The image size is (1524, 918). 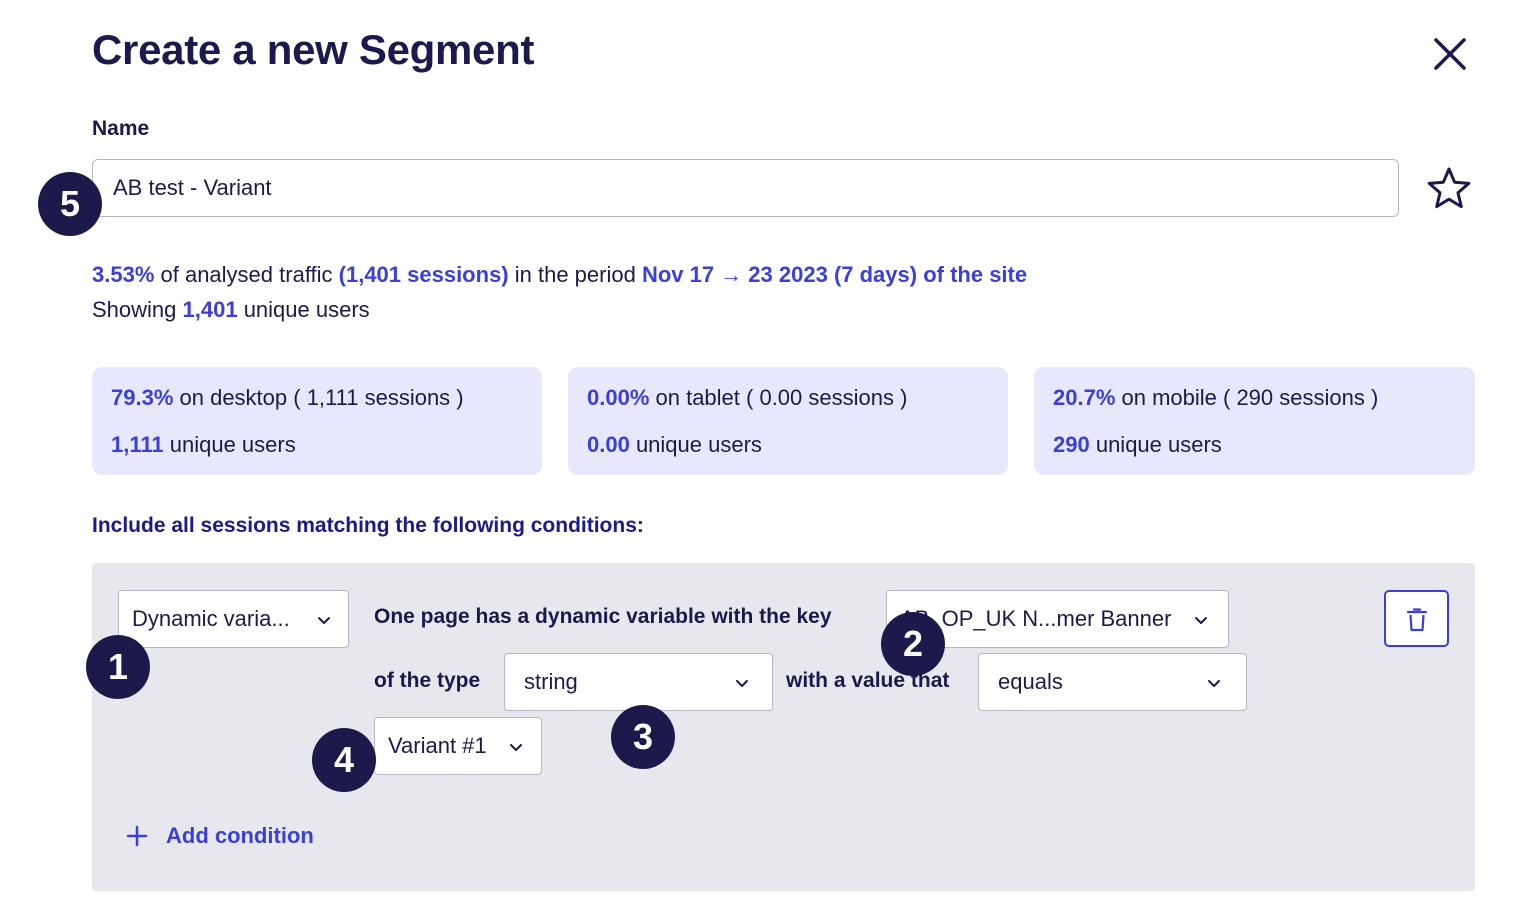 What do you see at coordinates (137, 309) in the screenshot?
I see `showing-text: Showing` at bounding box center [137, 309].